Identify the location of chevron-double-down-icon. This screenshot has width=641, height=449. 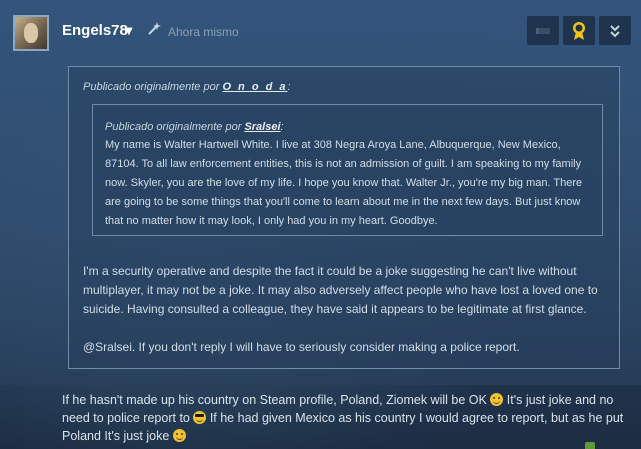
(615, 30).